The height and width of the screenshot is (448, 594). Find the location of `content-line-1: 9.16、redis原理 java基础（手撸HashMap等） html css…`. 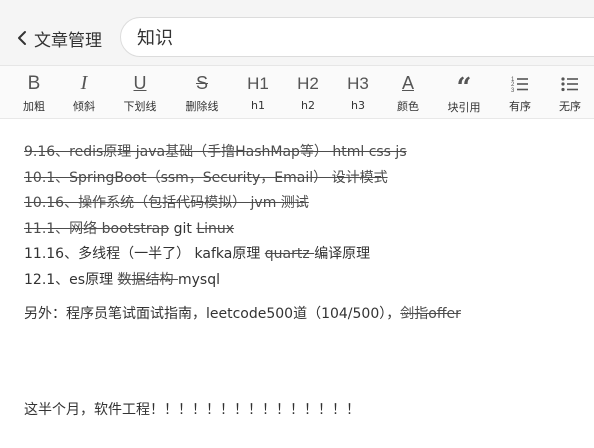

content-line-1: 9.16、redis原理 java基础（手撸HashMap等） html css… is located at coordinates (215, 152).